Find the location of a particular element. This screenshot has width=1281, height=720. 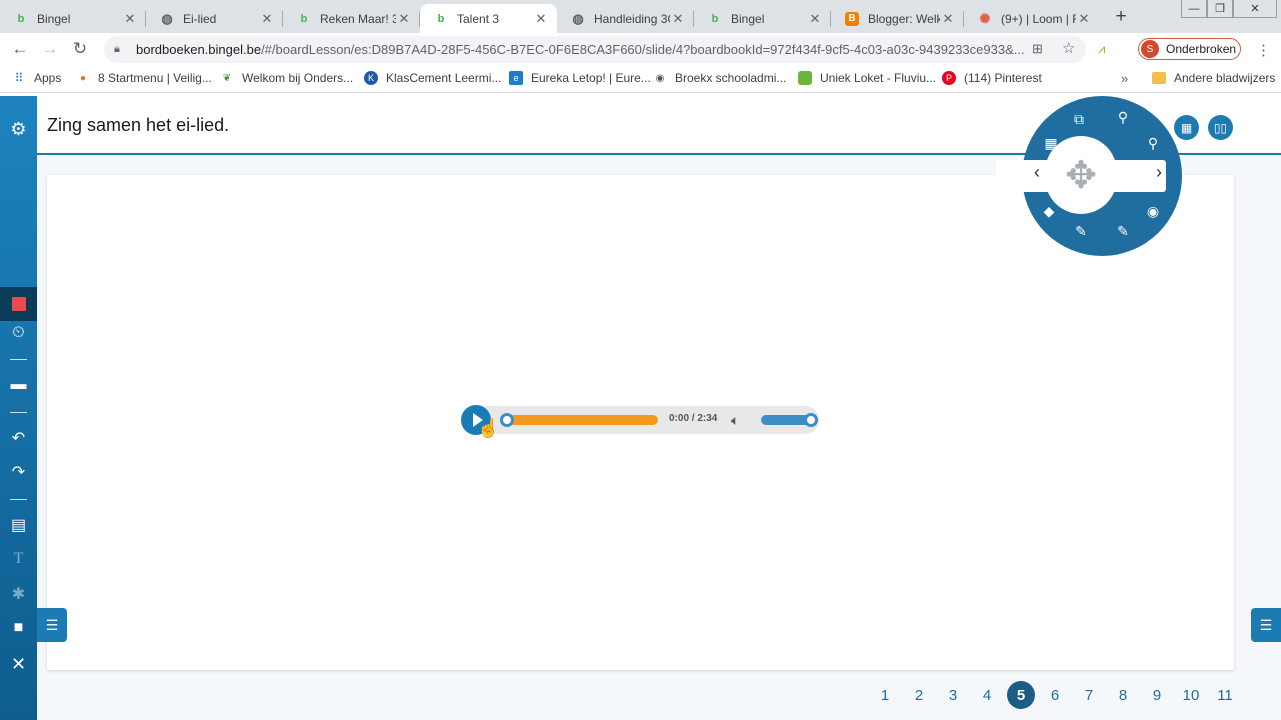

restore-button: ❐ is located at coordinates (1220, 9).